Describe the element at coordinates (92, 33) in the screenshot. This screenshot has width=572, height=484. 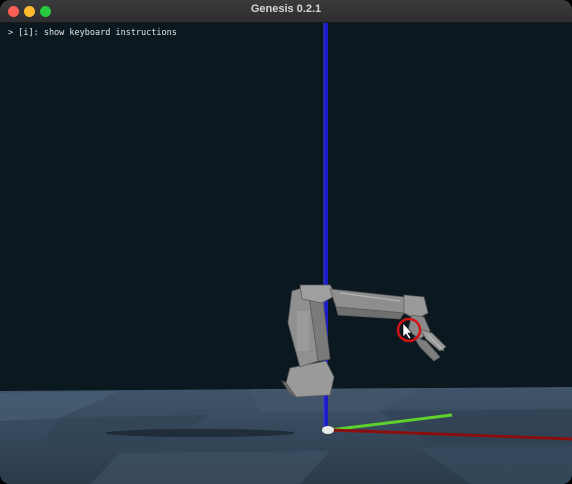
I see `keyboard-hint-text: > [i]: show keyboard instructions` at that location.